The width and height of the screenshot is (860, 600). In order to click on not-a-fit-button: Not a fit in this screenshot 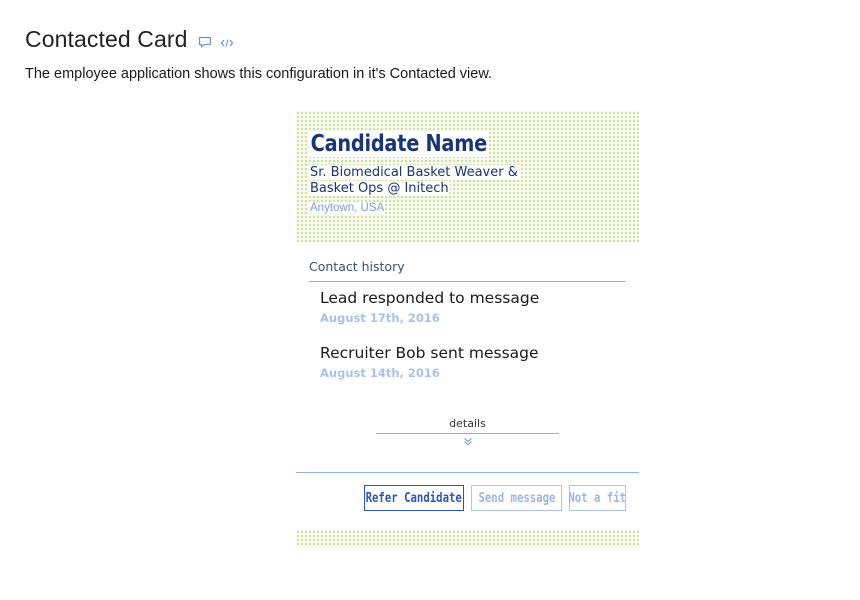, I will do `click(597, 498)`.